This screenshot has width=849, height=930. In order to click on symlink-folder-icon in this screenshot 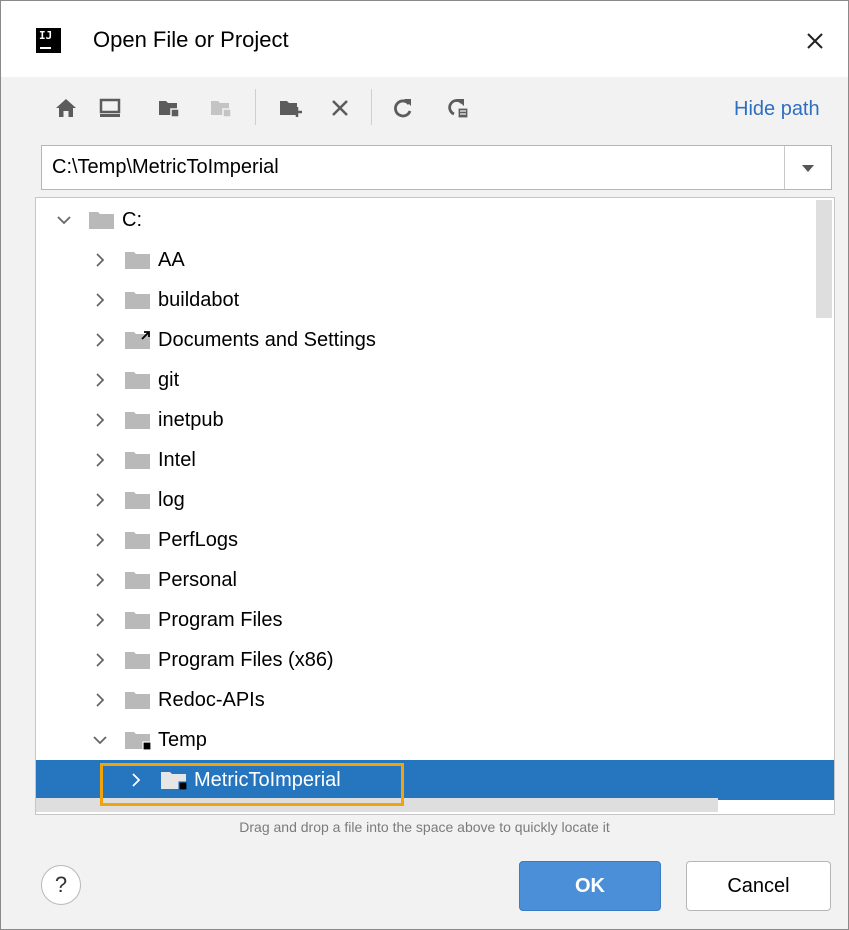, I will do `click(138, 340)`.